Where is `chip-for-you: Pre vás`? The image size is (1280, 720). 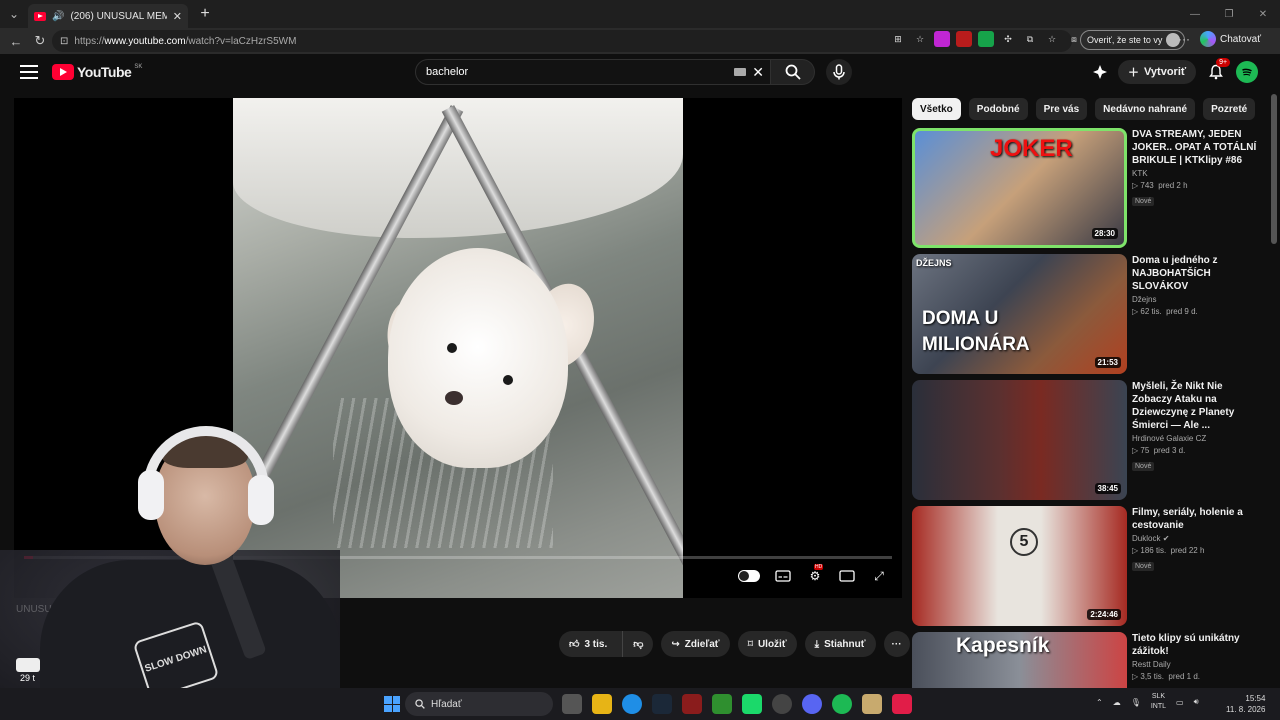
chip-for-you: Pre vás is located at coordinates (1061, 109).